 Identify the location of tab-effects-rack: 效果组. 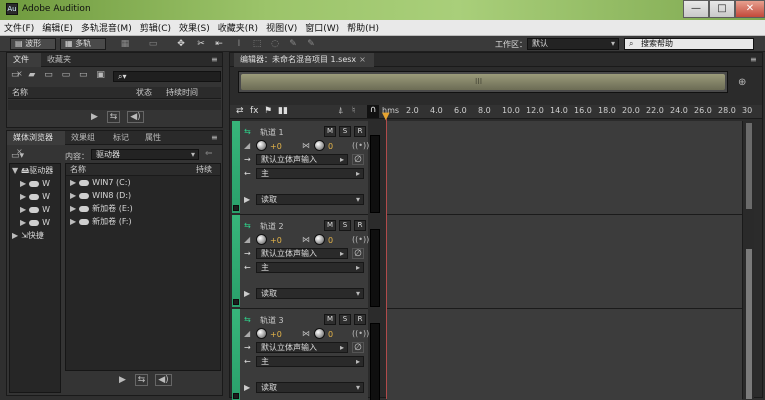
(86, 138).